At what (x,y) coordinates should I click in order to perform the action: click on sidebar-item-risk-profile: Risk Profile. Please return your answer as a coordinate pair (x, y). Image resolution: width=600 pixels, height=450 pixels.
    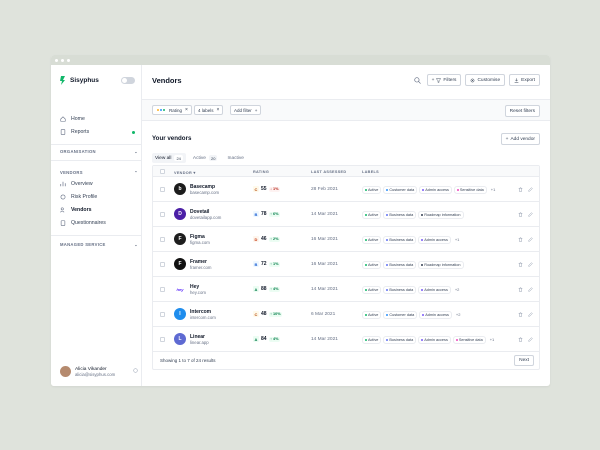
    Looking at the image, I should click on (99, 197).